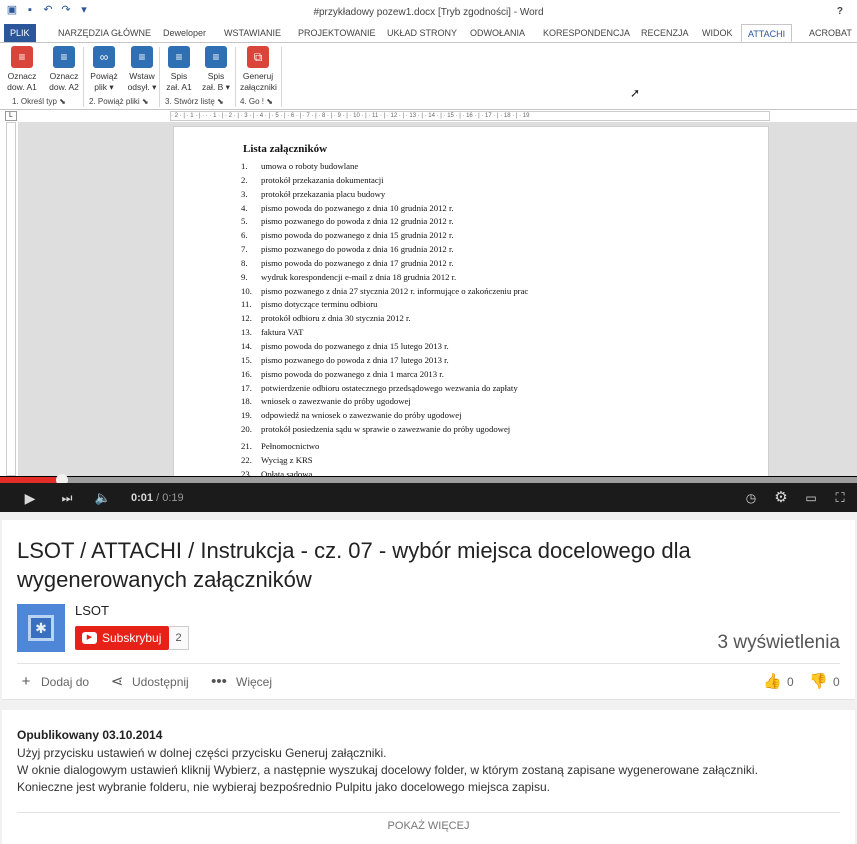 This screenshot has width=857, height=844. I want to click on ribbon-button-label: Spis, so click(179, 76).